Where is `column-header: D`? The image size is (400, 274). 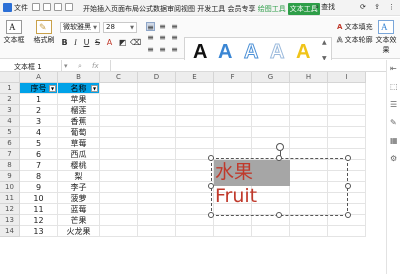 column-header: D is located at coordinates (157, 77).